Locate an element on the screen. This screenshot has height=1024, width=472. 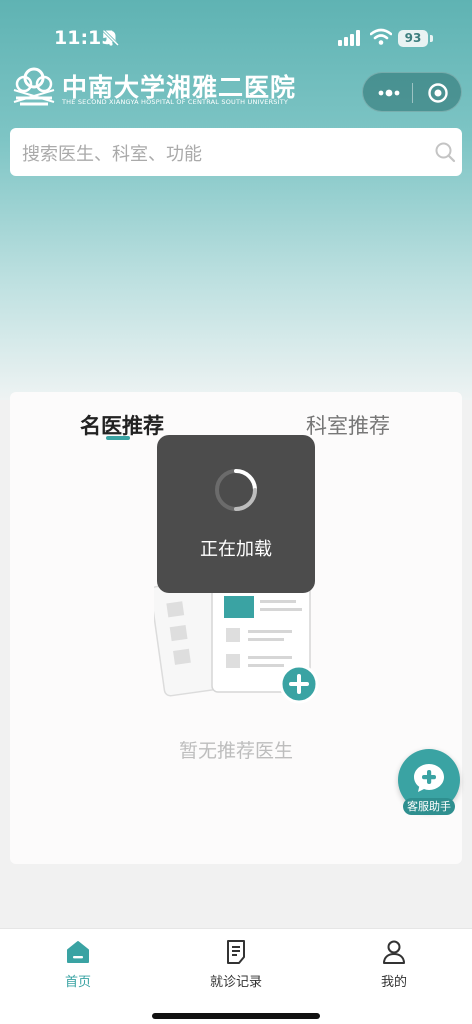
logo-emblem-icon is located at coordinates (34, 89).